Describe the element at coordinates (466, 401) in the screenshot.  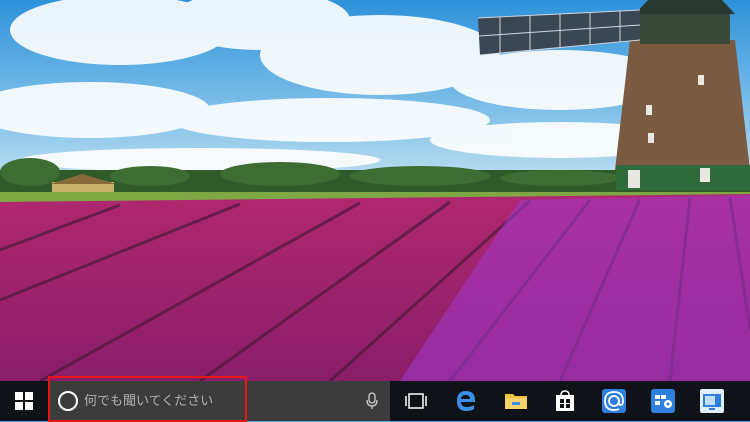
I see `edge-icon` at that location.